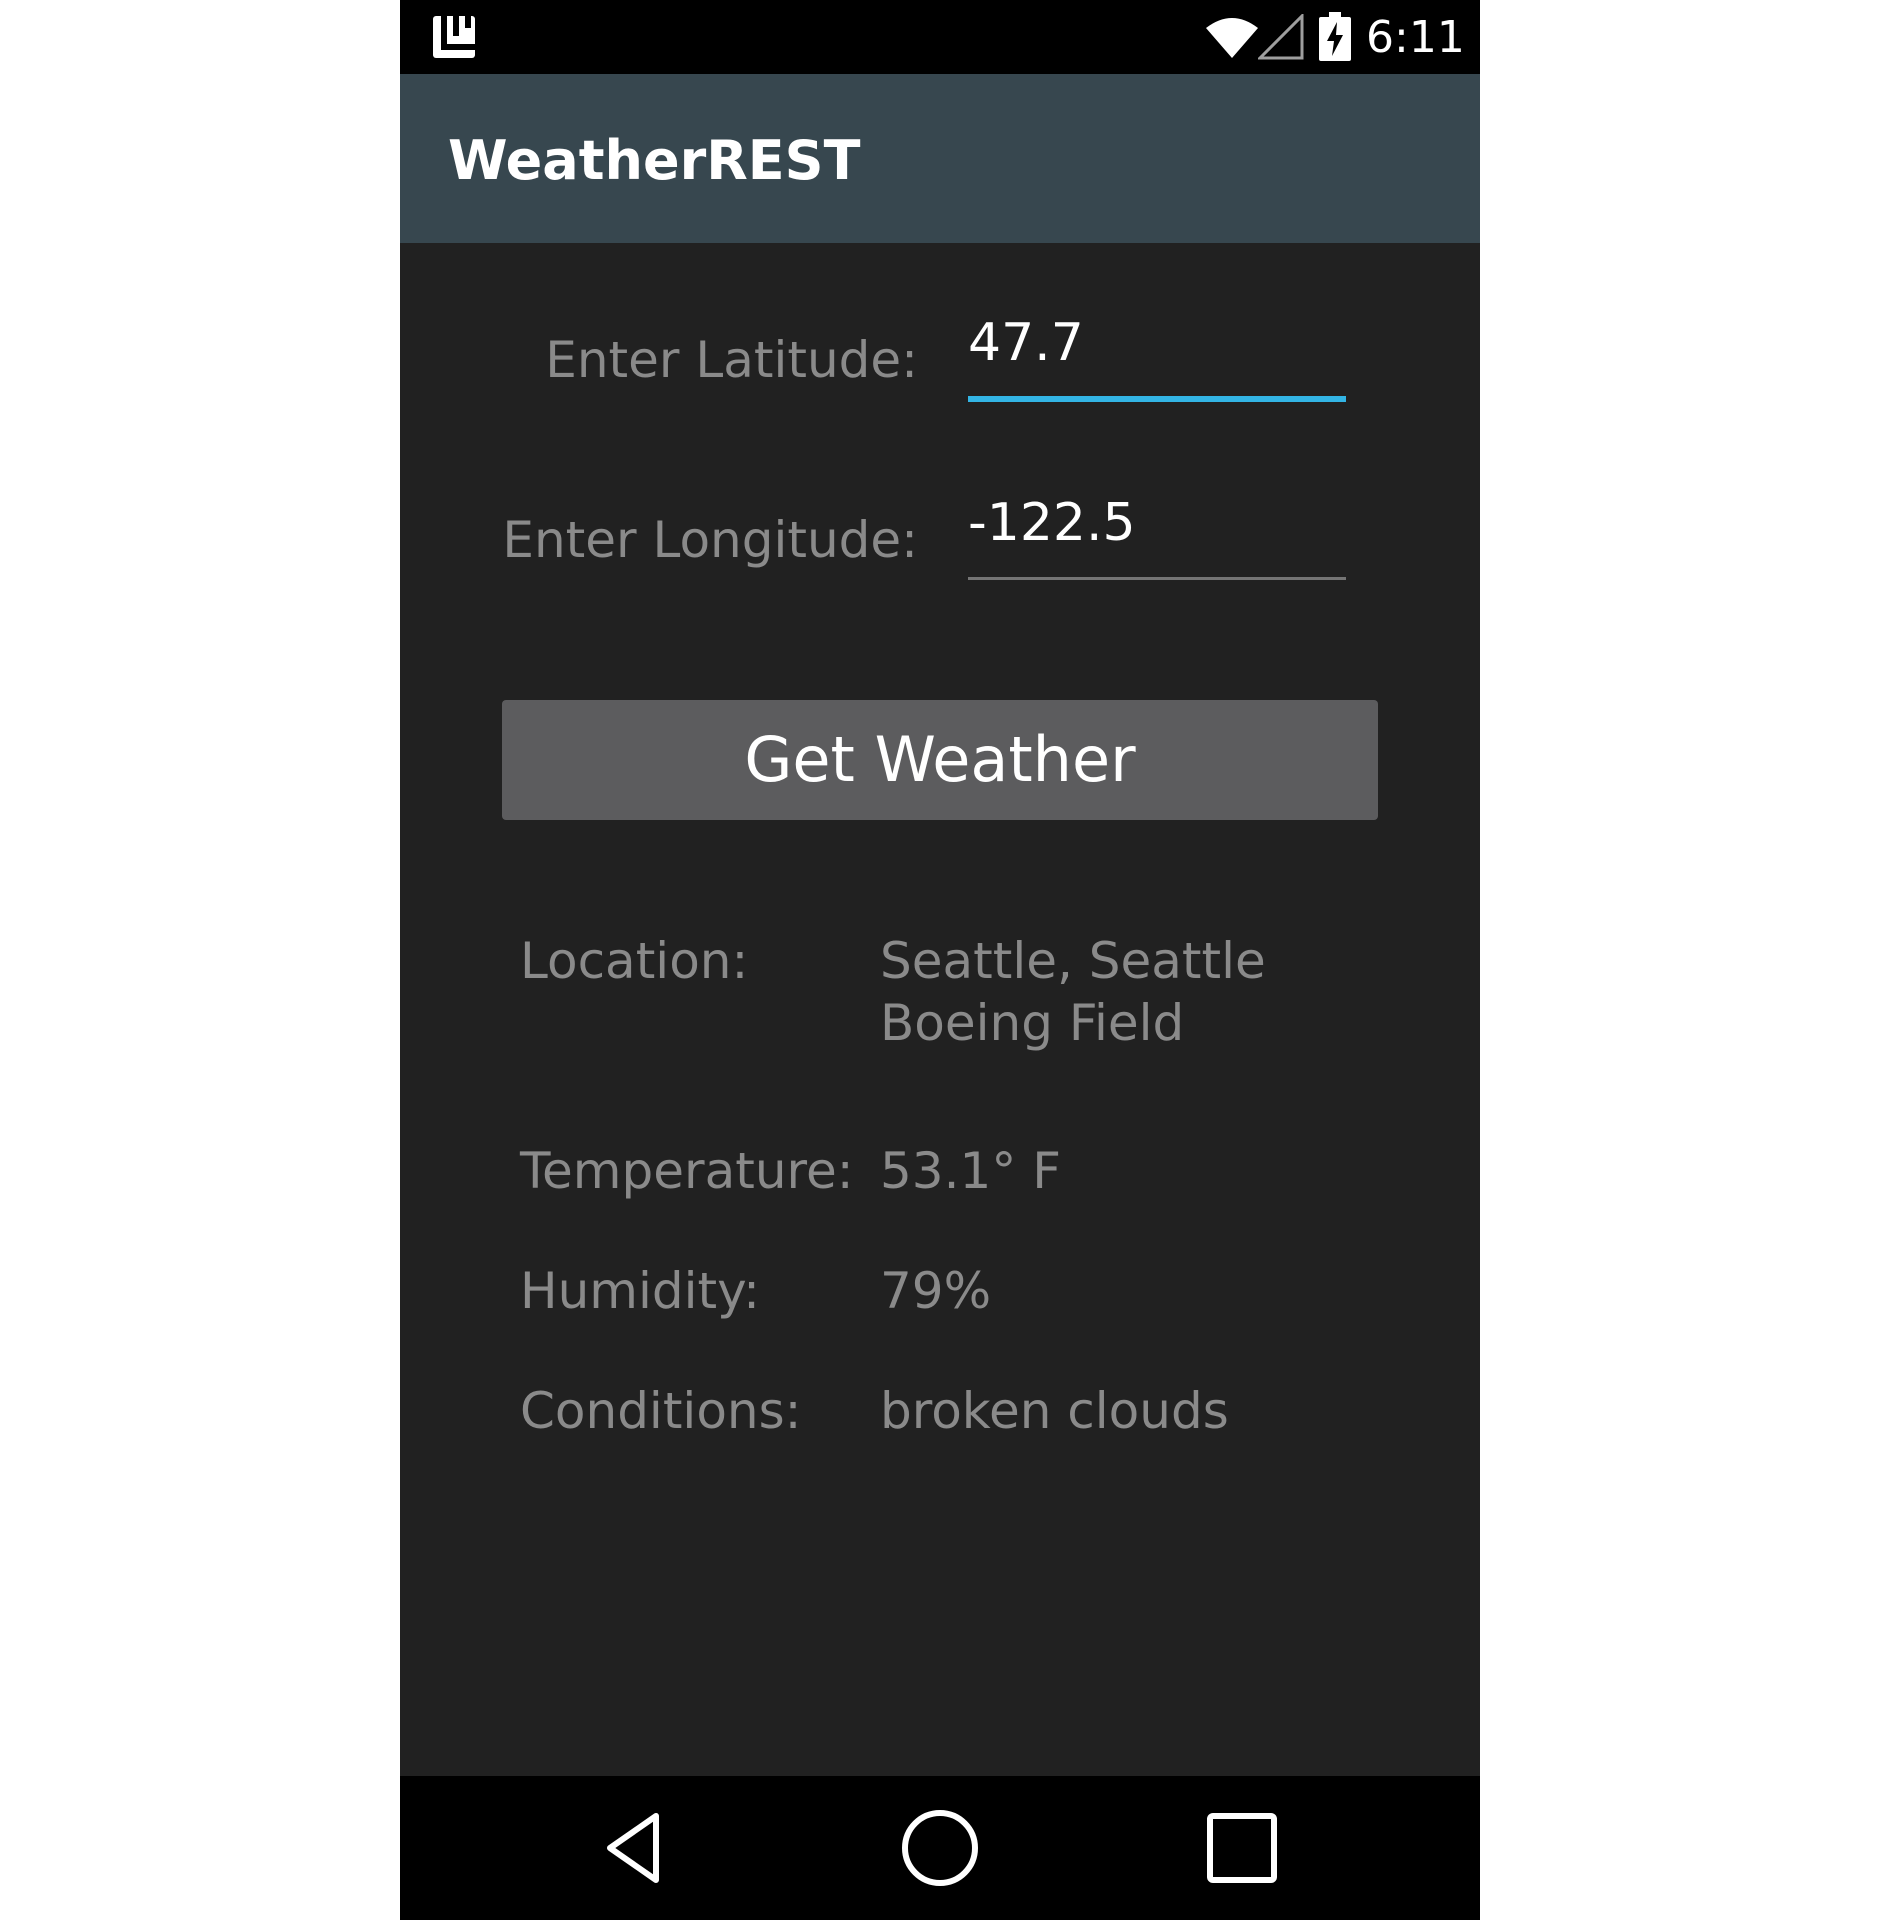 The width and height of the screenshot is (1880, 1920). I want to click on latitude-label: Enter Latitude:, so click(731, 360).